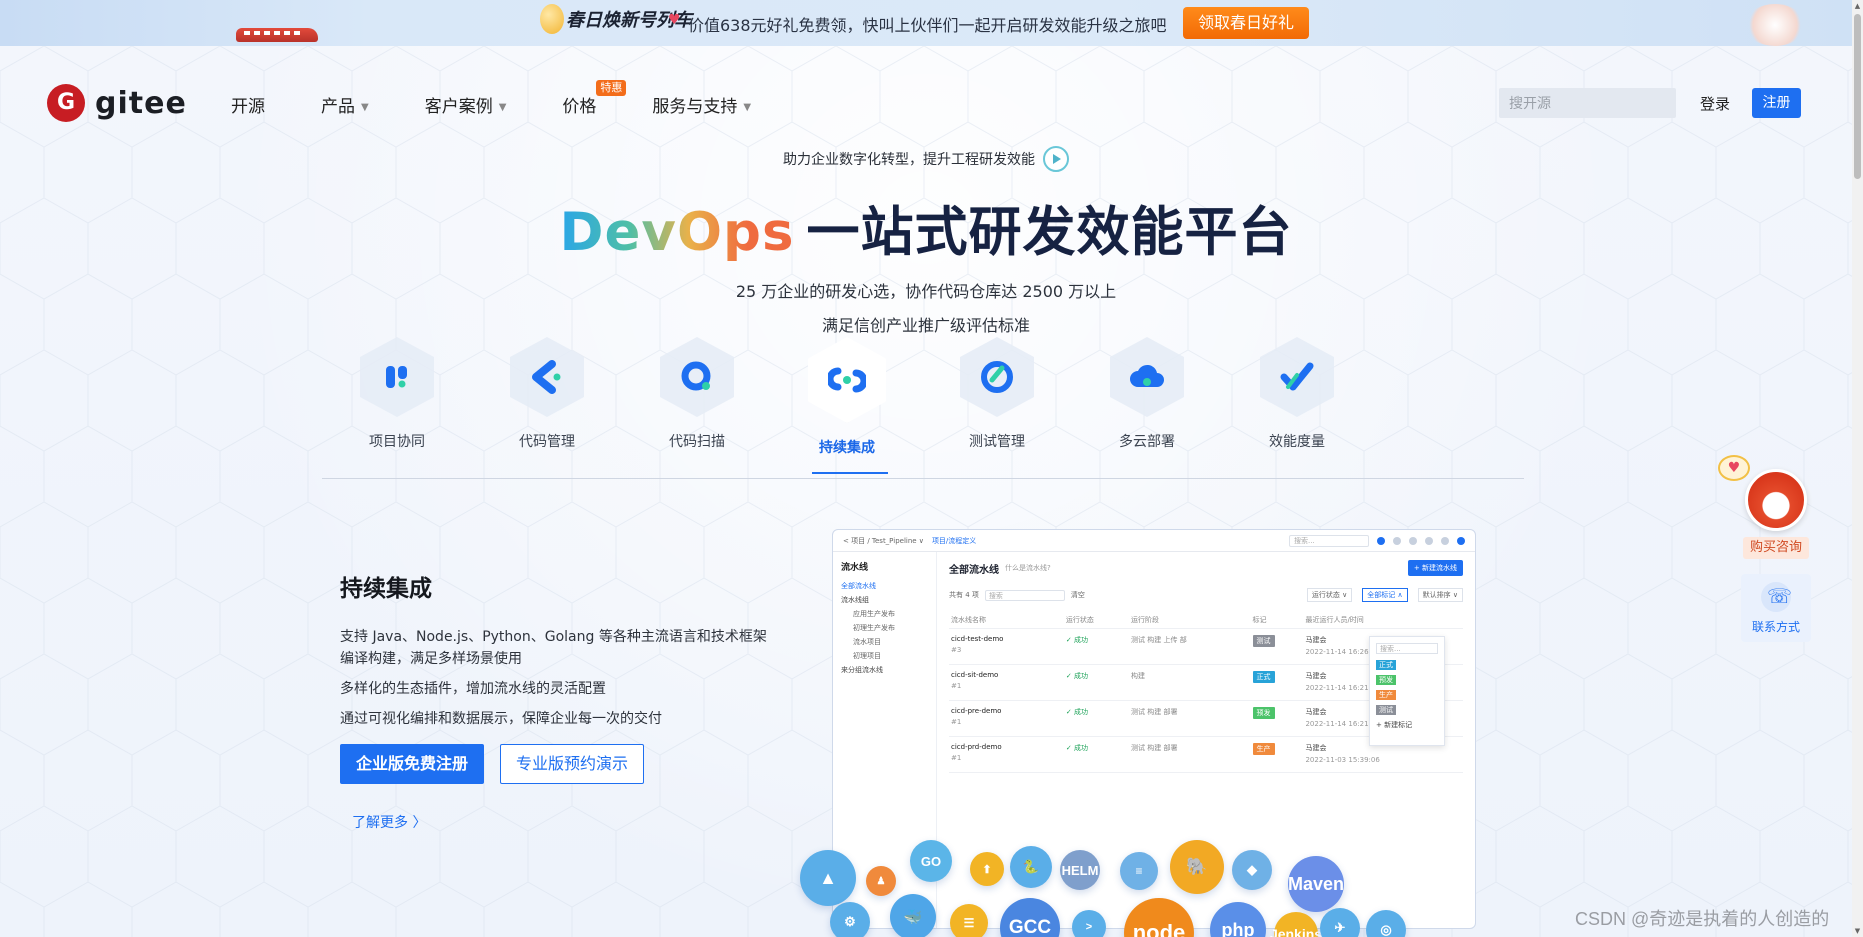 This screenshot has height=937, width=1863. Describe the element at coordinates (1715, 103) in the screenshot. I see `login-link: 登录` at that location.